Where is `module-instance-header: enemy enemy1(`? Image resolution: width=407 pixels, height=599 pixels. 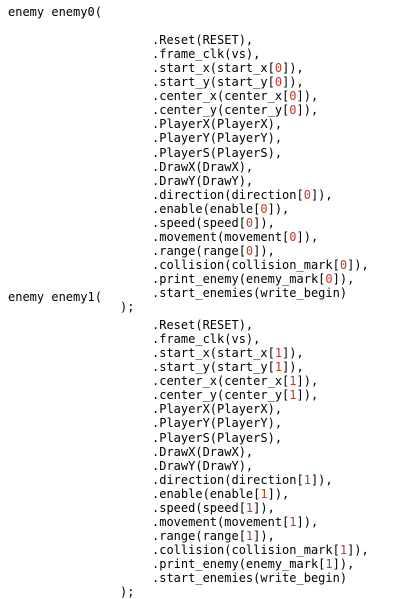 module-instance-header: enemy enemy1( is located at coordinates (55, 297).